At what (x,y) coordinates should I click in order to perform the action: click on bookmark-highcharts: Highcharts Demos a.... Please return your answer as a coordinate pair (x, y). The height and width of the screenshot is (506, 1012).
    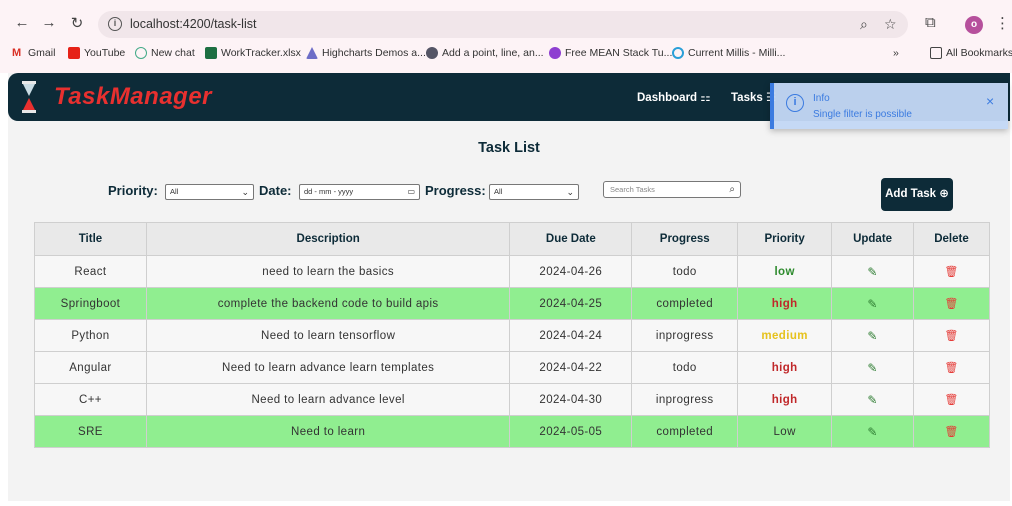
    Looking at the image, I should click on (366, 53).